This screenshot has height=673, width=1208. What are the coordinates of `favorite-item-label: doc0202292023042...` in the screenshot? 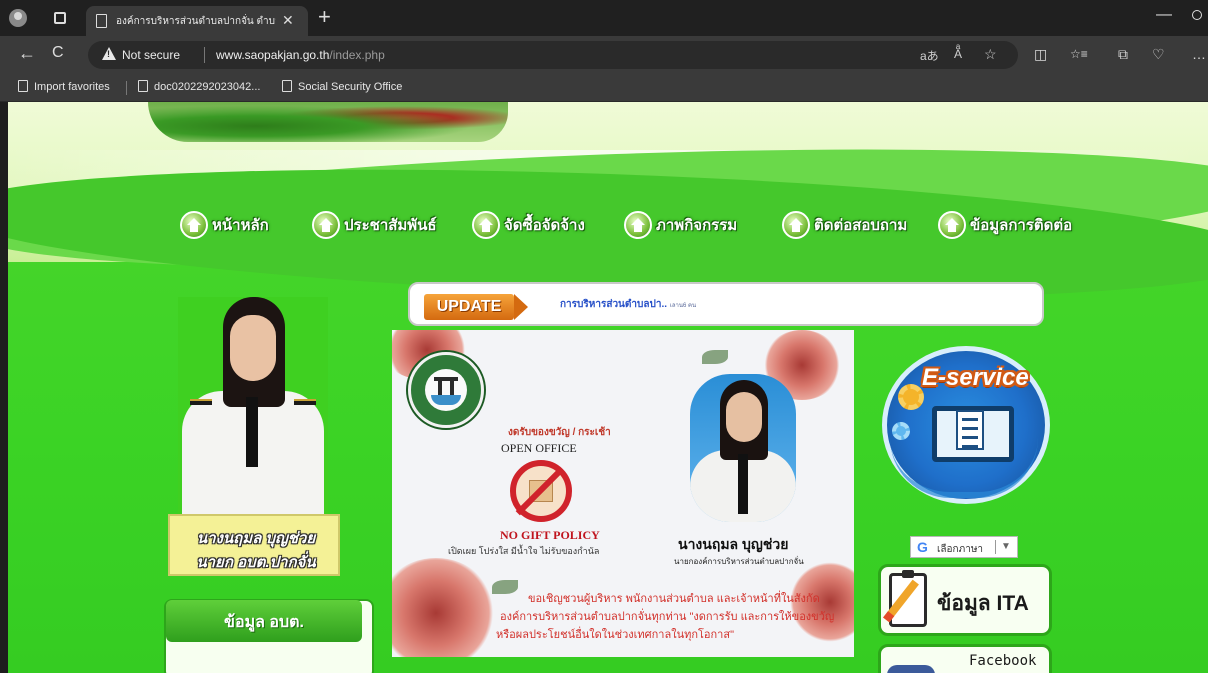 It's located at (207, 87).